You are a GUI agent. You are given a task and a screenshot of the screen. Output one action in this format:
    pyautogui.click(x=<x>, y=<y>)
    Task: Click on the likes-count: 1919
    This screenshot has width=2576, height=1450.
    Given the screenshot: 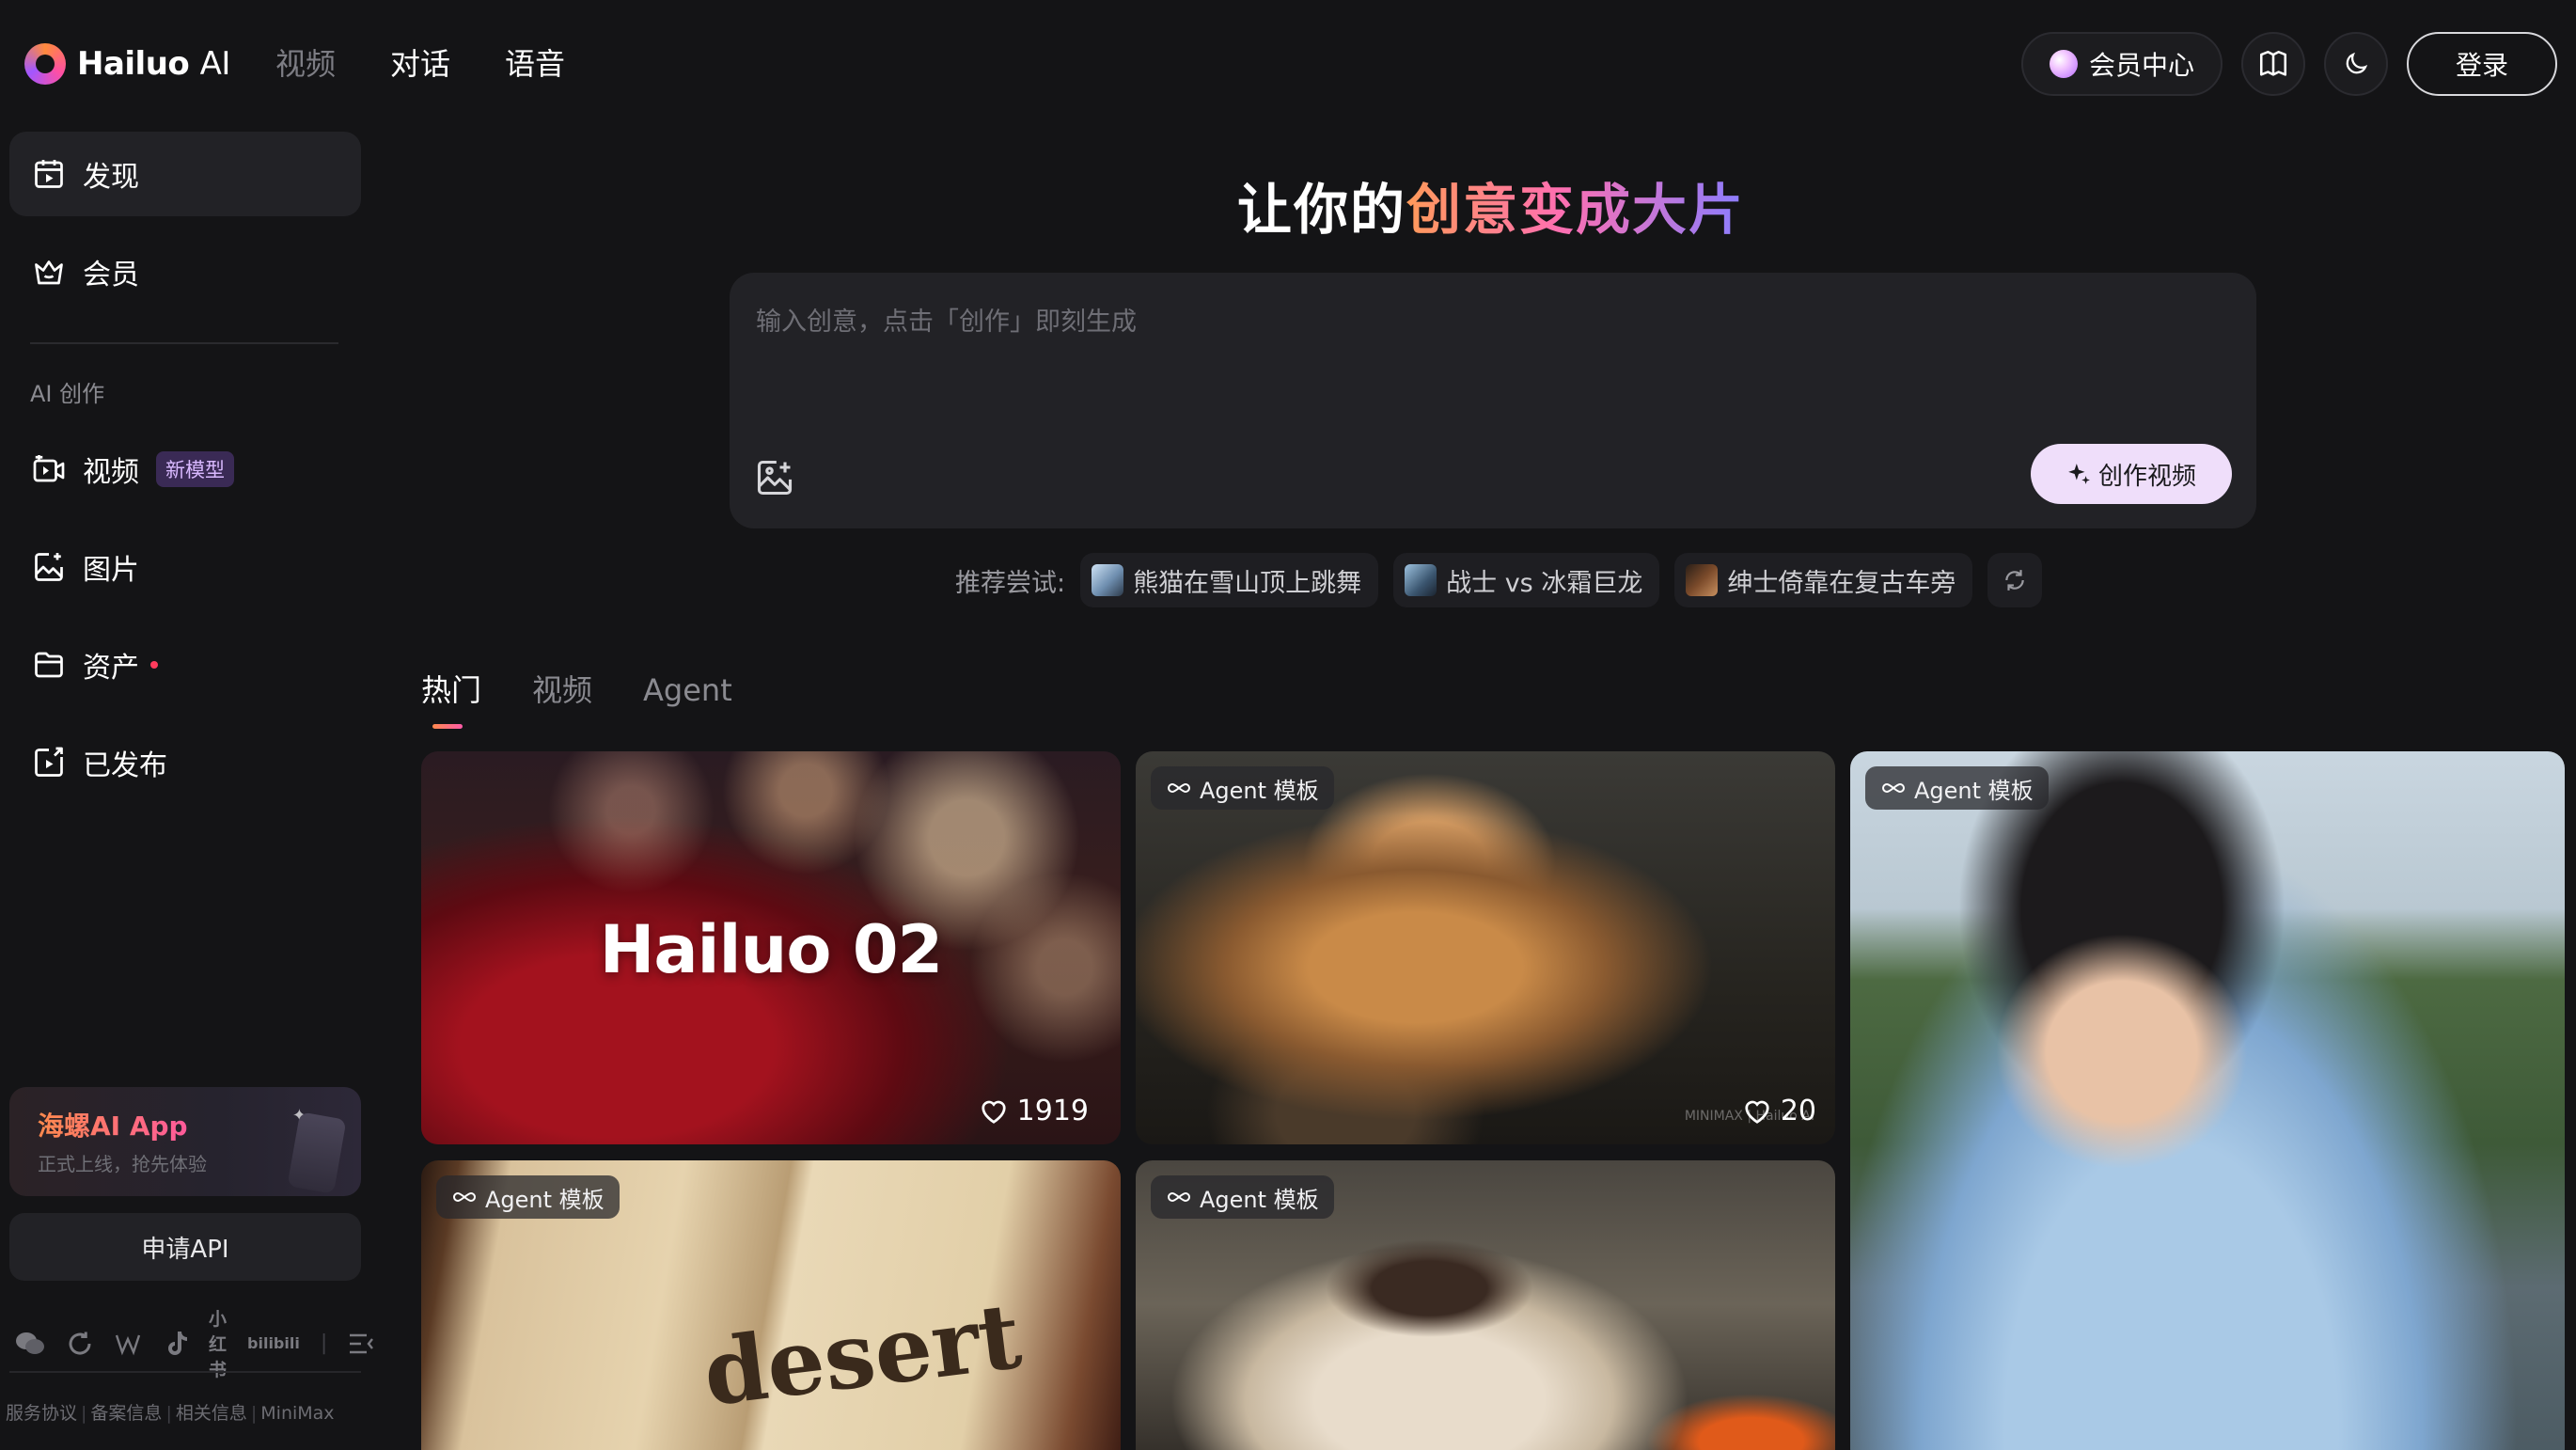 What is the action you would take?
    pyautogui.click(x=1034, y=1111)
    